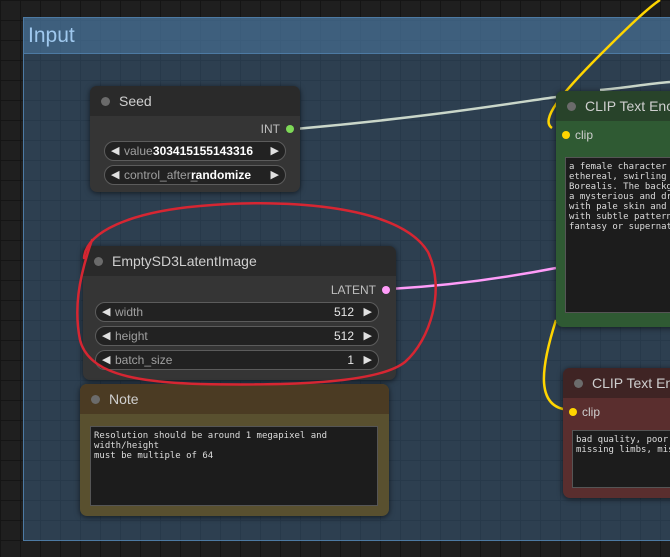 Image resolution: width=670 pixels, height=557 pixels. I want to click on seed-value-widget: ◀ value 303415155143316 ▶, so click(195, 151).